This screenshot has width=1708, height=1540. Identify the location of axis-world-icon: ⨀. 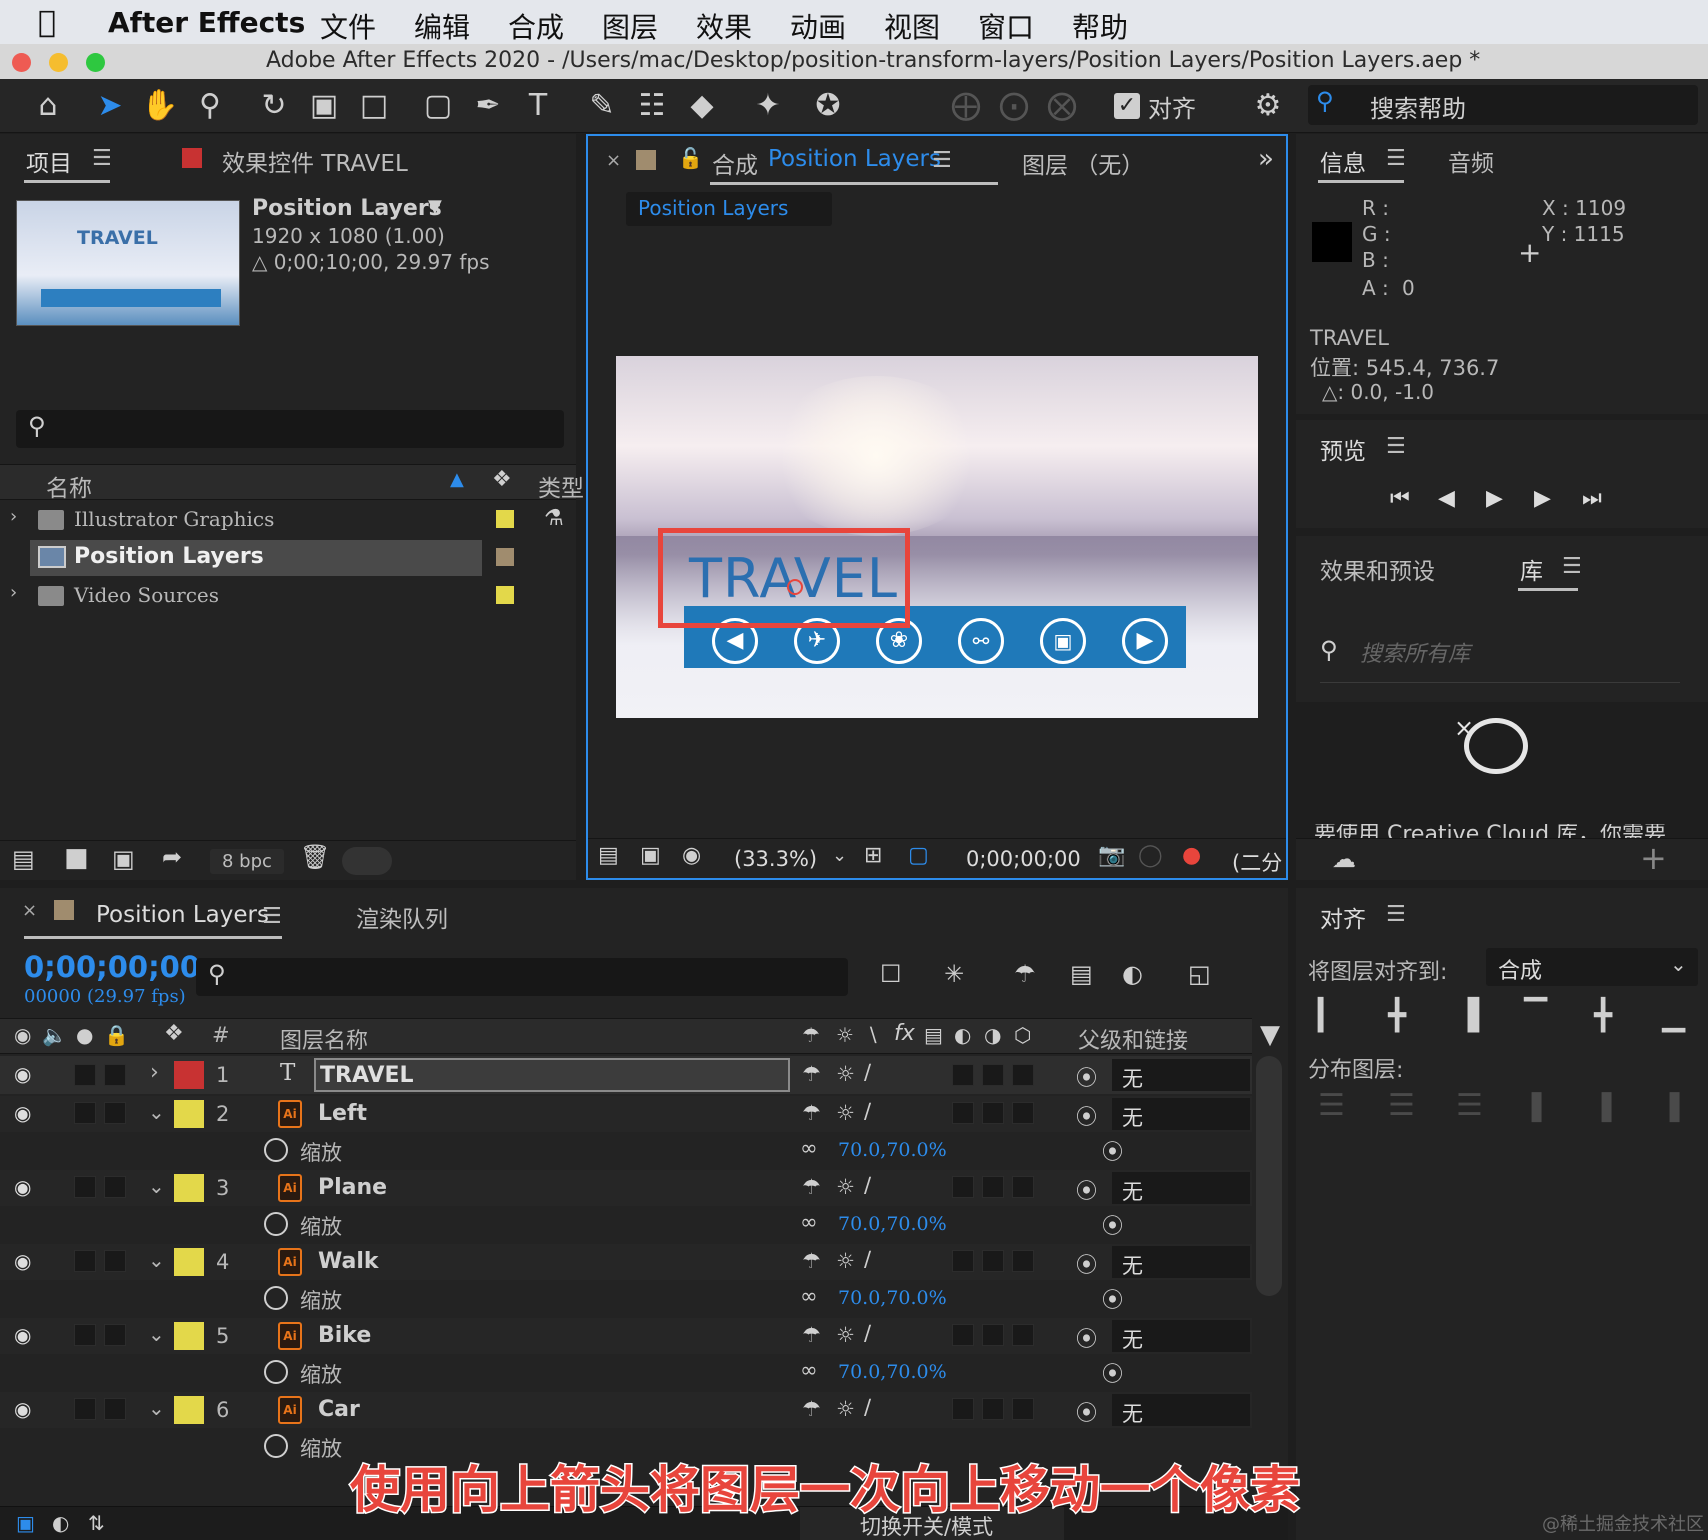
(1014, 105).